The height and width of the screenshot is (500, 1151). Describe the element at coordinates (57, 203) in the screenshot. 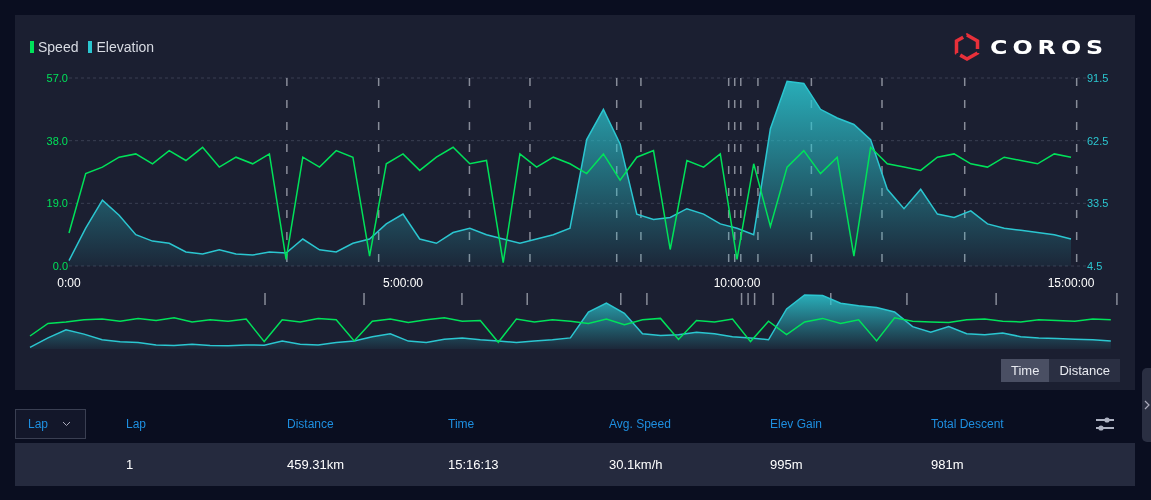

I see `y-axis-label: 19.0` at that location.